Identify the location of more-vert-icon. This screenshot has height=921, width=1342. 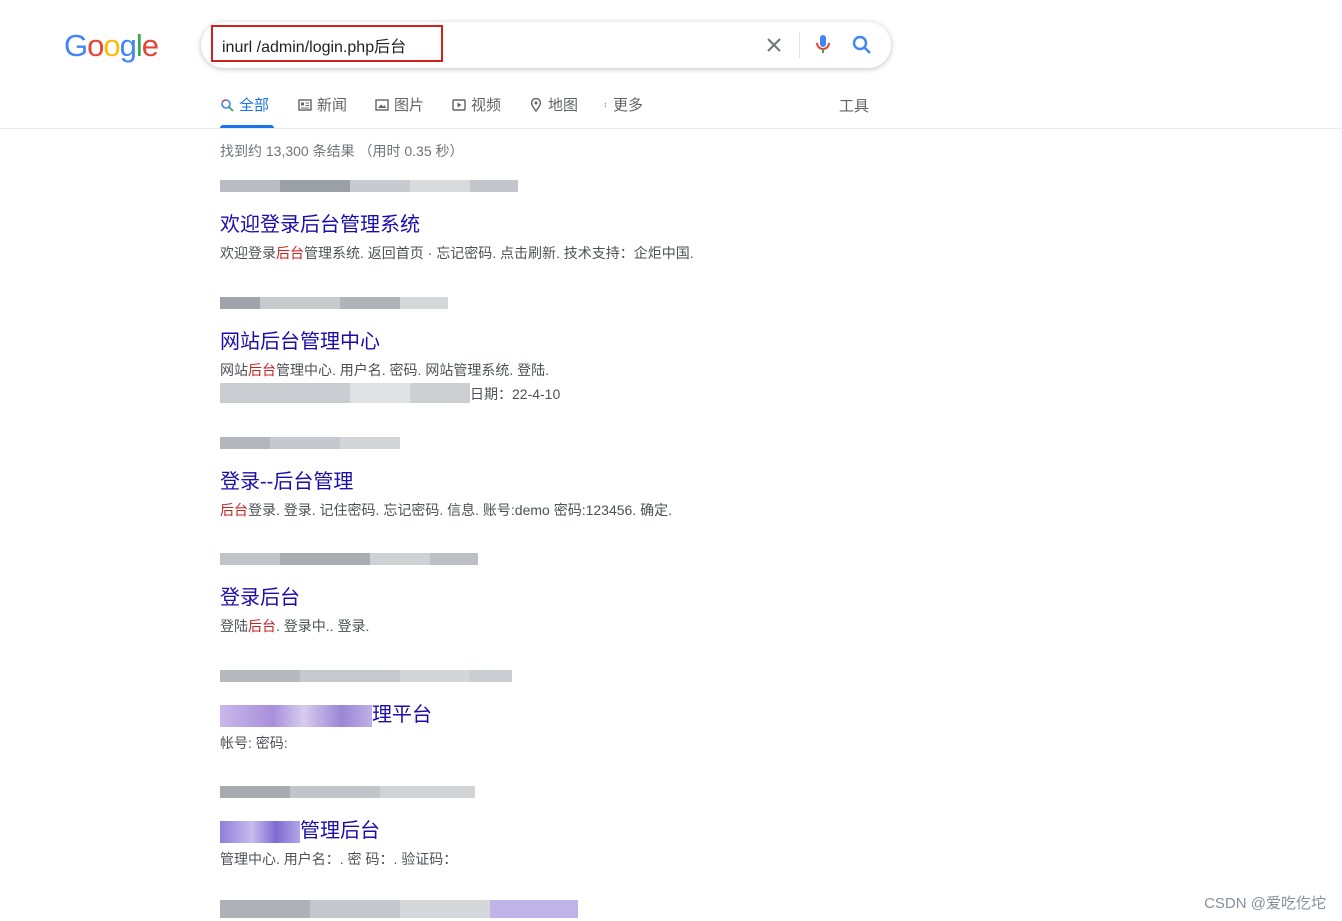
(605, 105).